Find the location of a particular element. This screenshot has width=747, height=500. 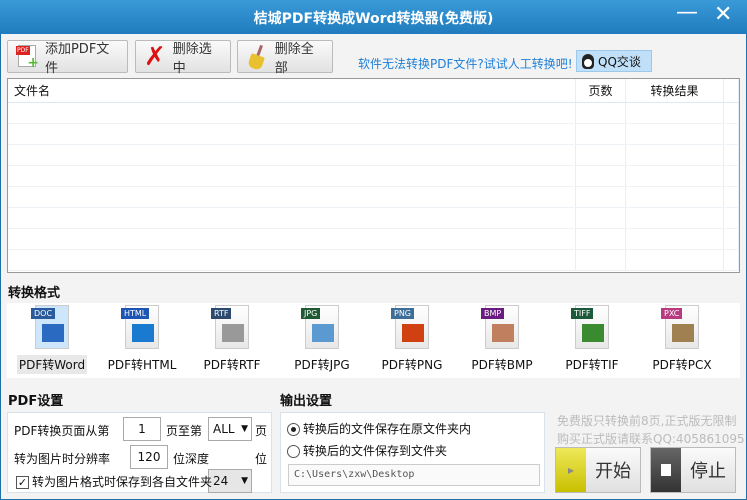

column-pages: 页数 is located at coordinates (601, 90).